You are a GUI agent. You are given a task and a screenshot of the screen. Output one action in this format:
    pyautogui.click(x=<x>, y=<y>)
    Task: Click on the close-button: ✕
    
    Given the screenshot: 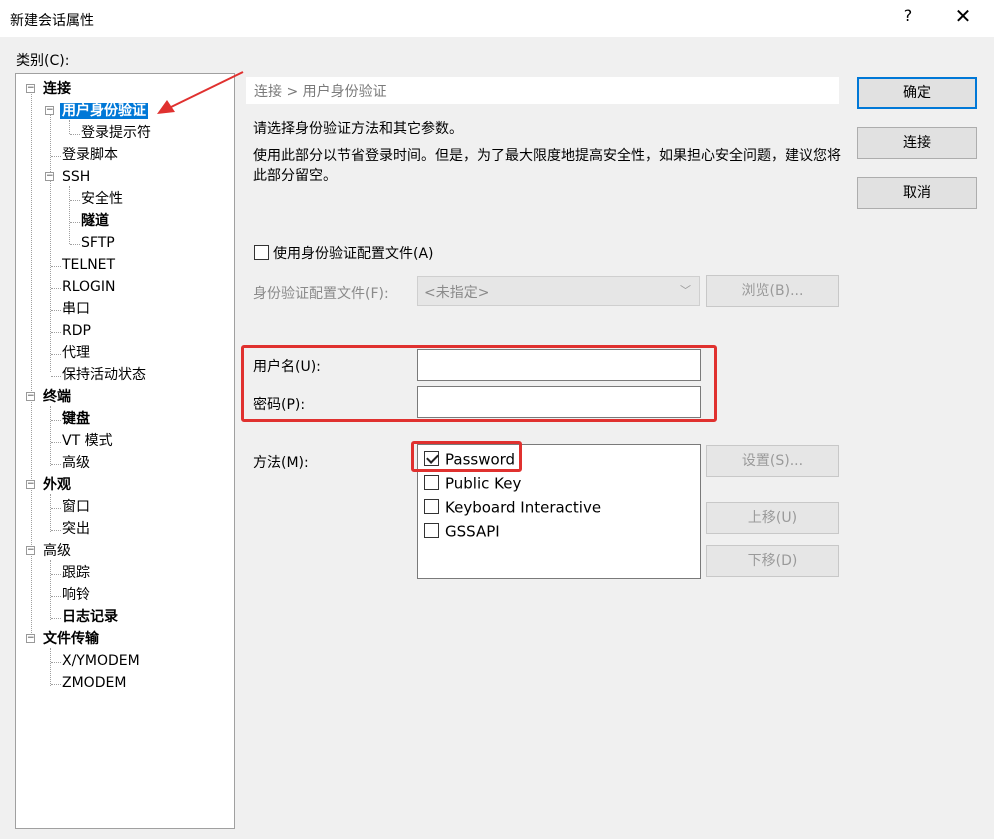 What is the action you would take?
    pyautogui.click(x=963, y=18)
    